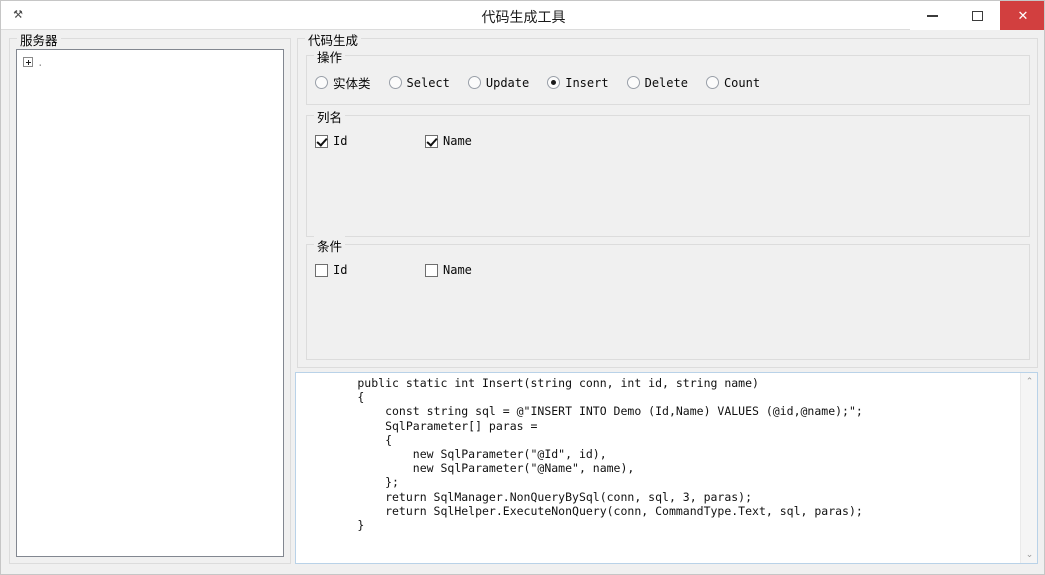 The image size is (1045, 575). I want to click on operation-group-label: 操作, so click(330, 56).